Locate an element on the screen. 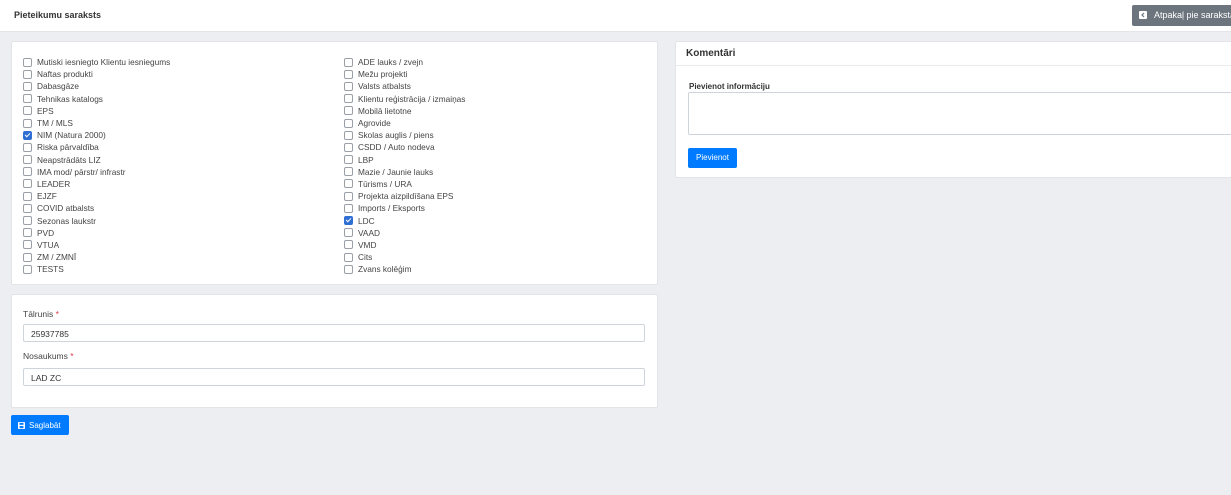 This screenshot has width=1231, height=495. checklist-item: Mobilā lietotne is located at coordinates (404, 111).